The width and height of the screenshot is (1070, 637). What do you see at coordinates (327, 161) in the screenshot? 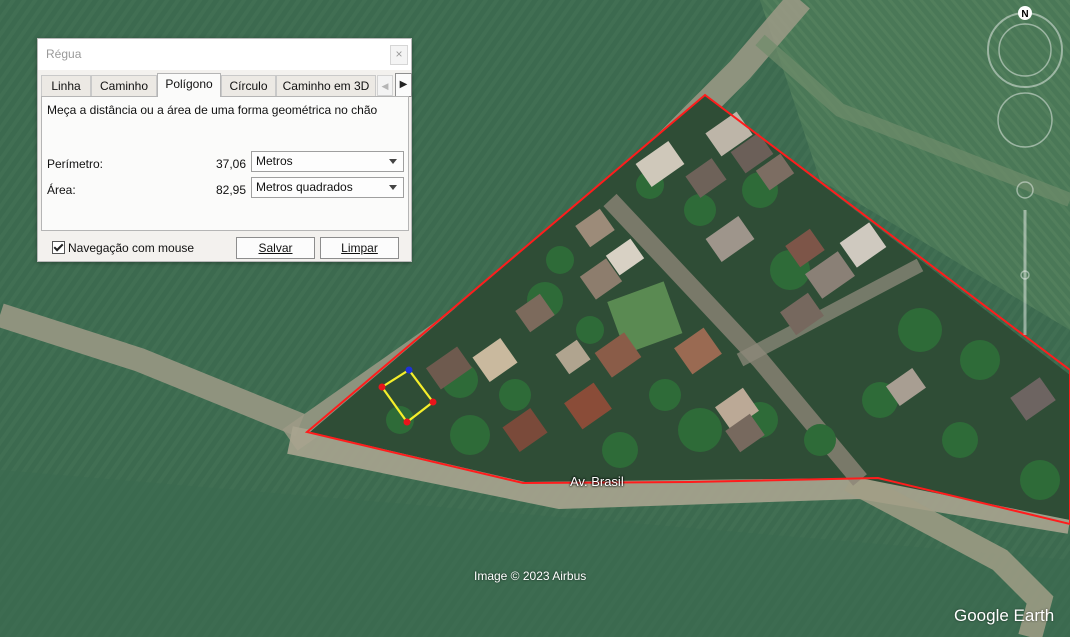
I see `perimeter-unit-select: Metros` at bounding box center [327, 161].